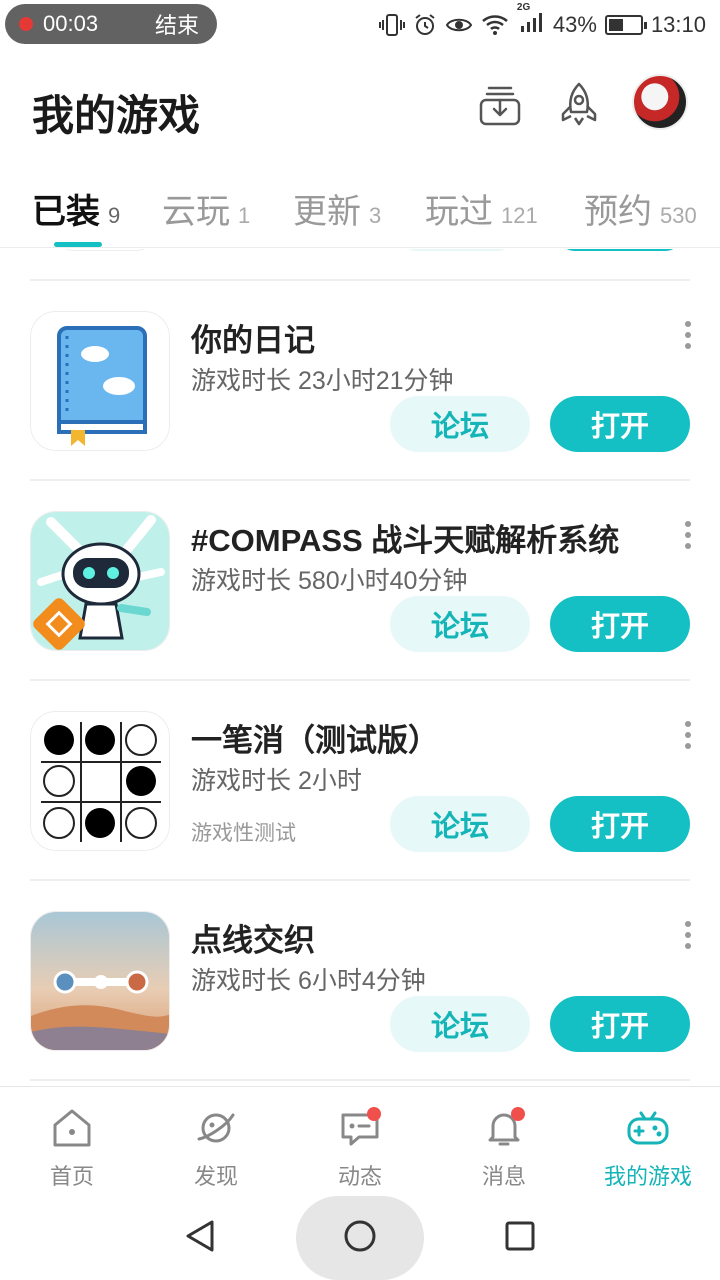  What do you see at coordinates (625, 25) in the screenshot?
I see `battery-icon` at bounding box center [625, 25].